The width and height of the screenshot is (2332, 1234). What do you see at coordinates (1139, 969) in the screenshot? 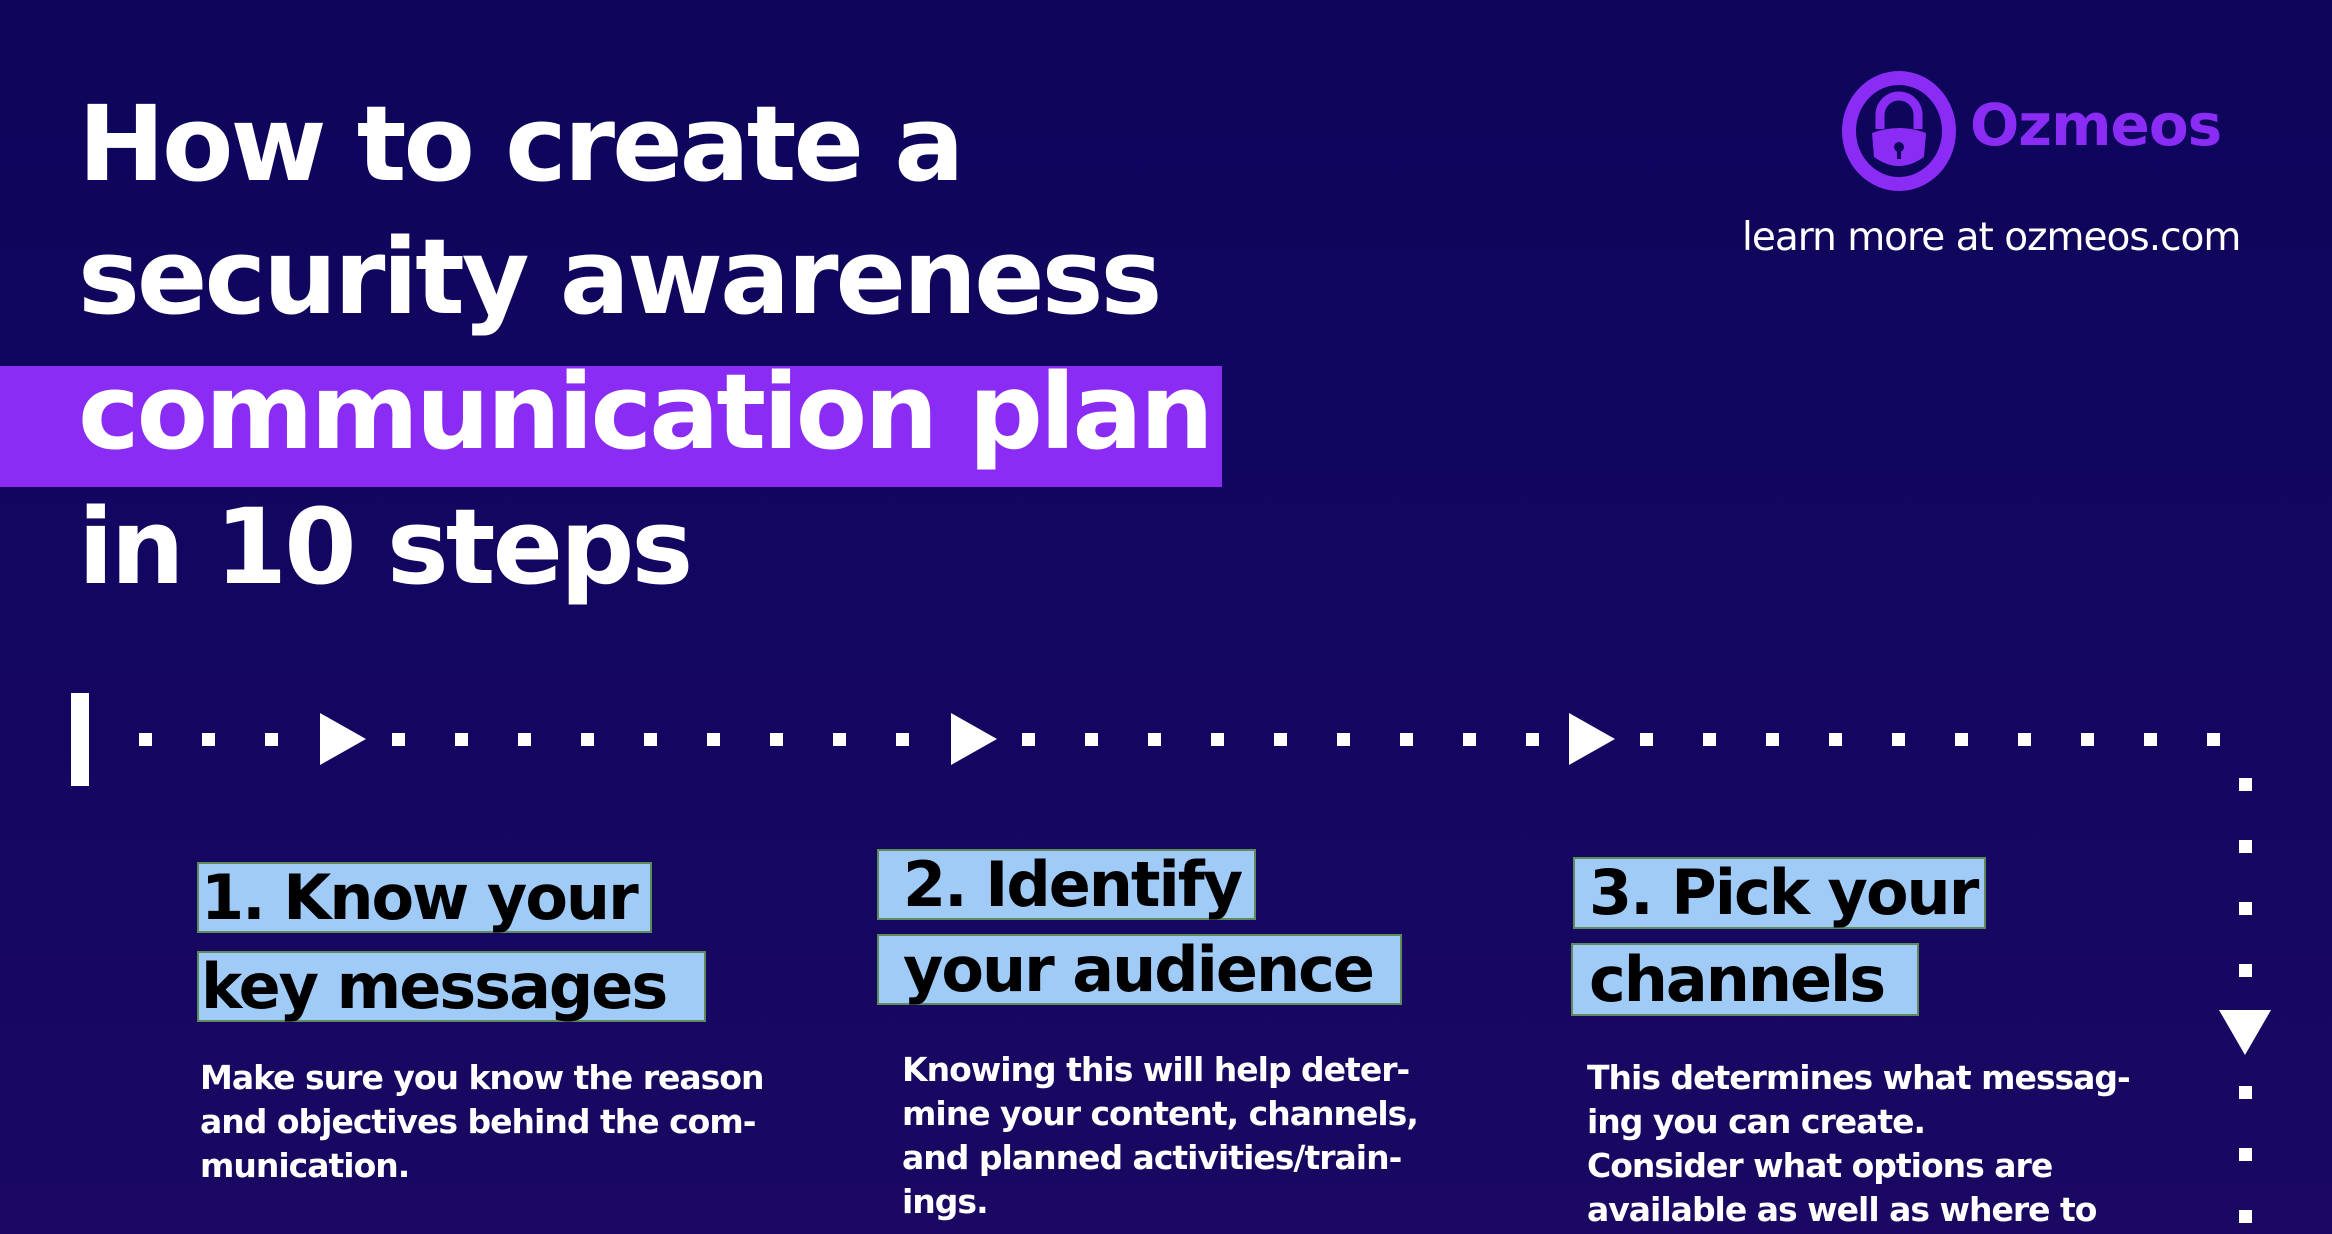
I see `step-heading-line: your audience` at bounding box center [1139, 969].